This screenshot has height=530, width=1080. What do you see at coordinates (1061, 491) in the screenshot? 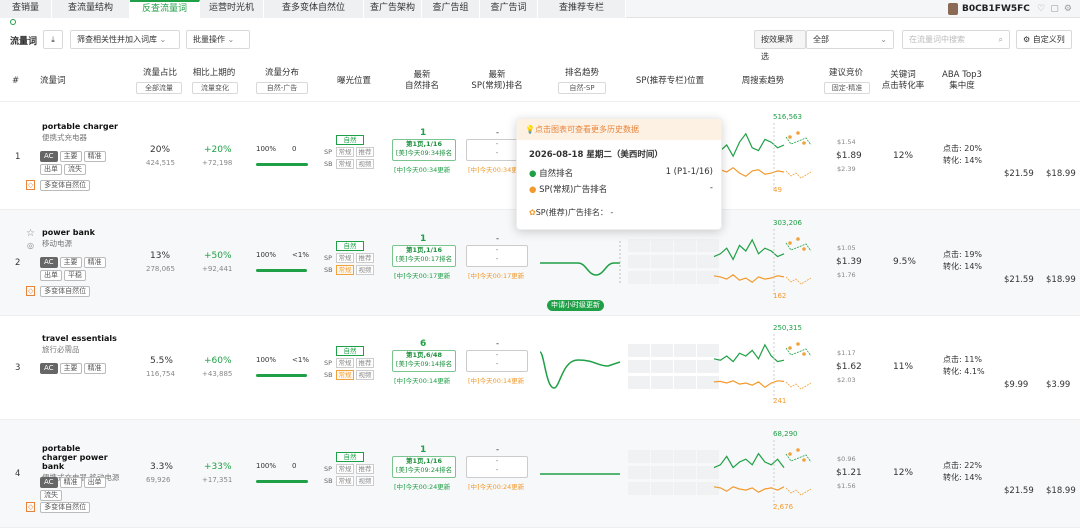
I see `price-2: $18.99` at bounding box center [1061, 491].